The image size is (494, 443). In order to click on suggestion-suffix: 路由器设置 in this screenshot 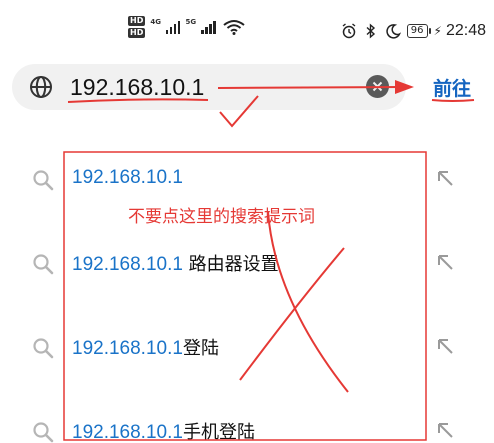, I will do `click(230, 264)`.